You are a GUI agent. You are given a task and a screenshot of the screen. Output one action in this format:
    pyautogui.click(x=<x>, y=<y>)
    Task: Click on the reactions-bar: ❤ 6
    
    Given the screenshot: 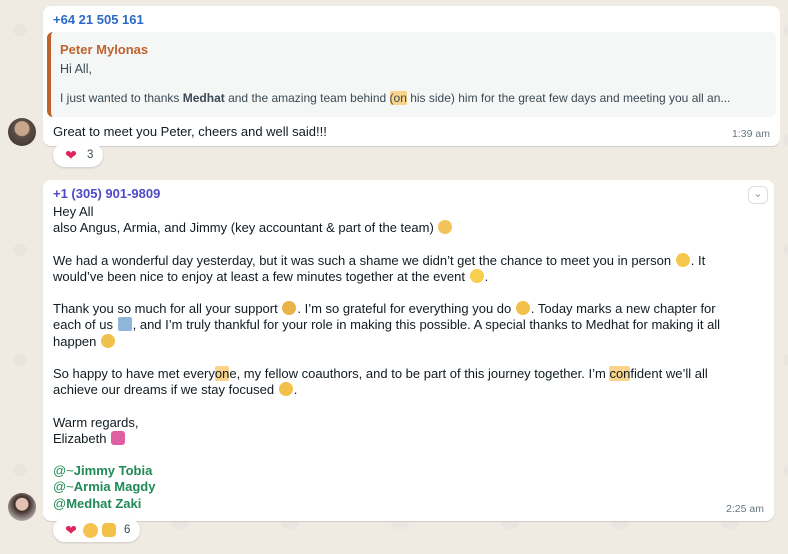 What is the action you would take?
    pyautogui.click(x=97, y=530)
    